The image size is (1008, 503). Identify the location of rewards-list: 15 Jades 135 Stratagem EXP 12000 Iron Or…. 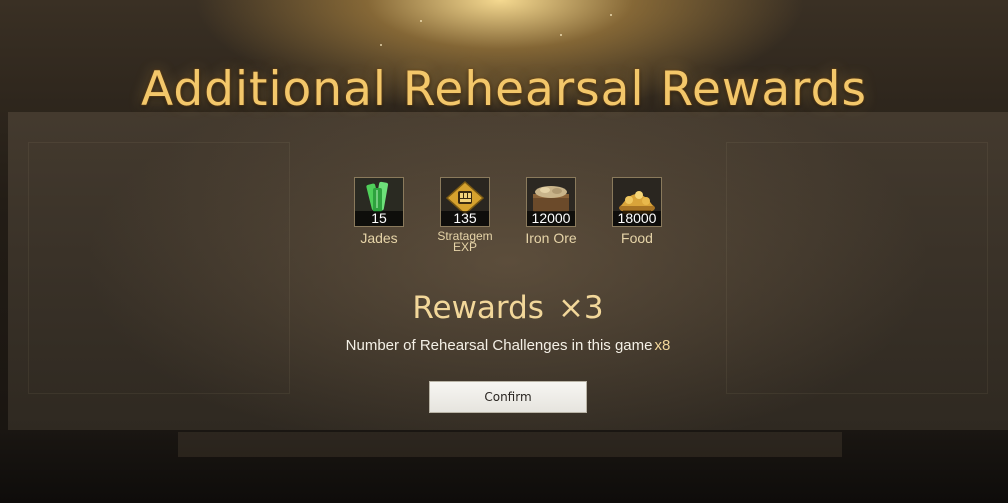
(509, 222).